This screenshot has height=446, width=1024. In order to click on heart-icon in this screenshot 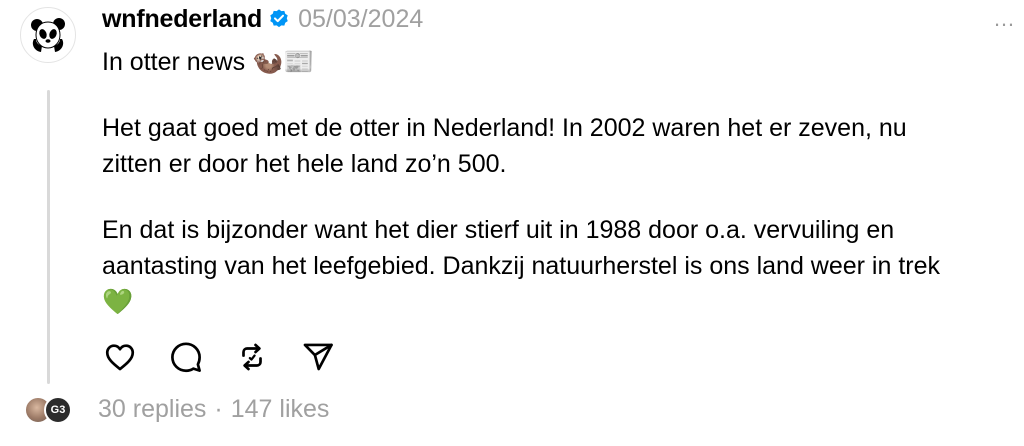, I will do `click(120, 357)`.